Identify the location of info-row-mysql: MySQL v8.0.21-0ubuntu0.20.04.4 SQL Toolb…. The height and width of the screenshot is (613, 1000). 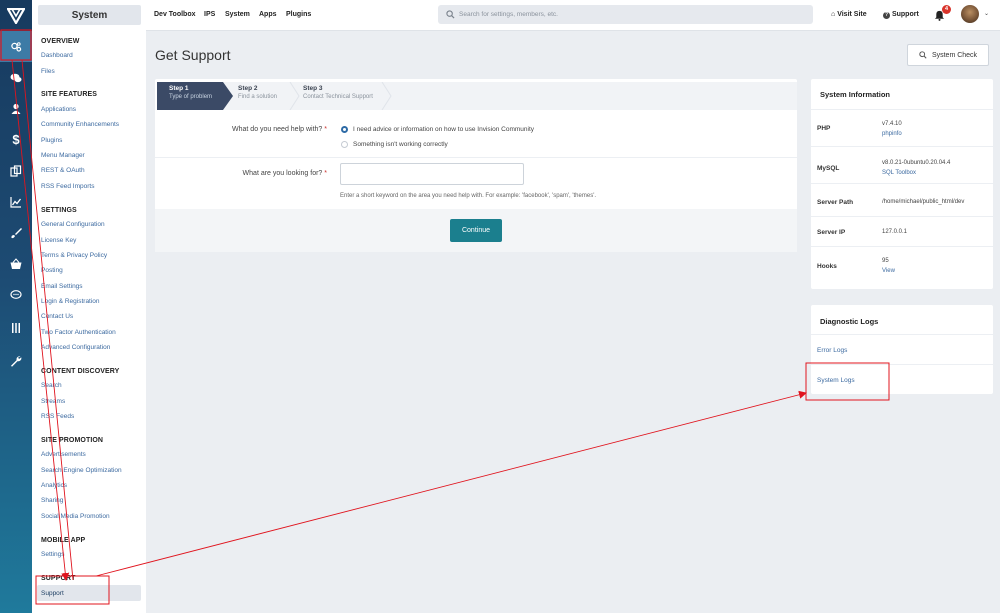
(902, 164).